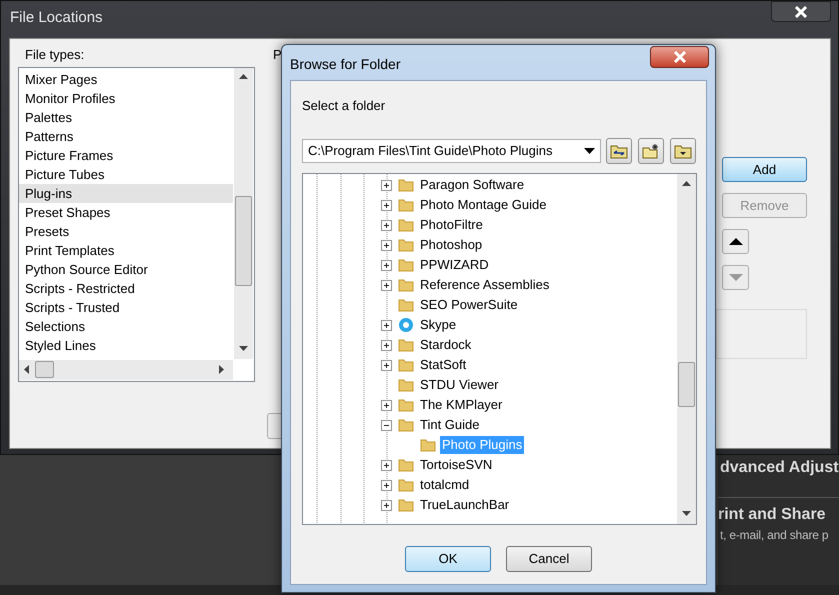  Describe the element at coordinates (451, 225) in the screenshot. I see `folder-item: PhotoFiltre` at that location.